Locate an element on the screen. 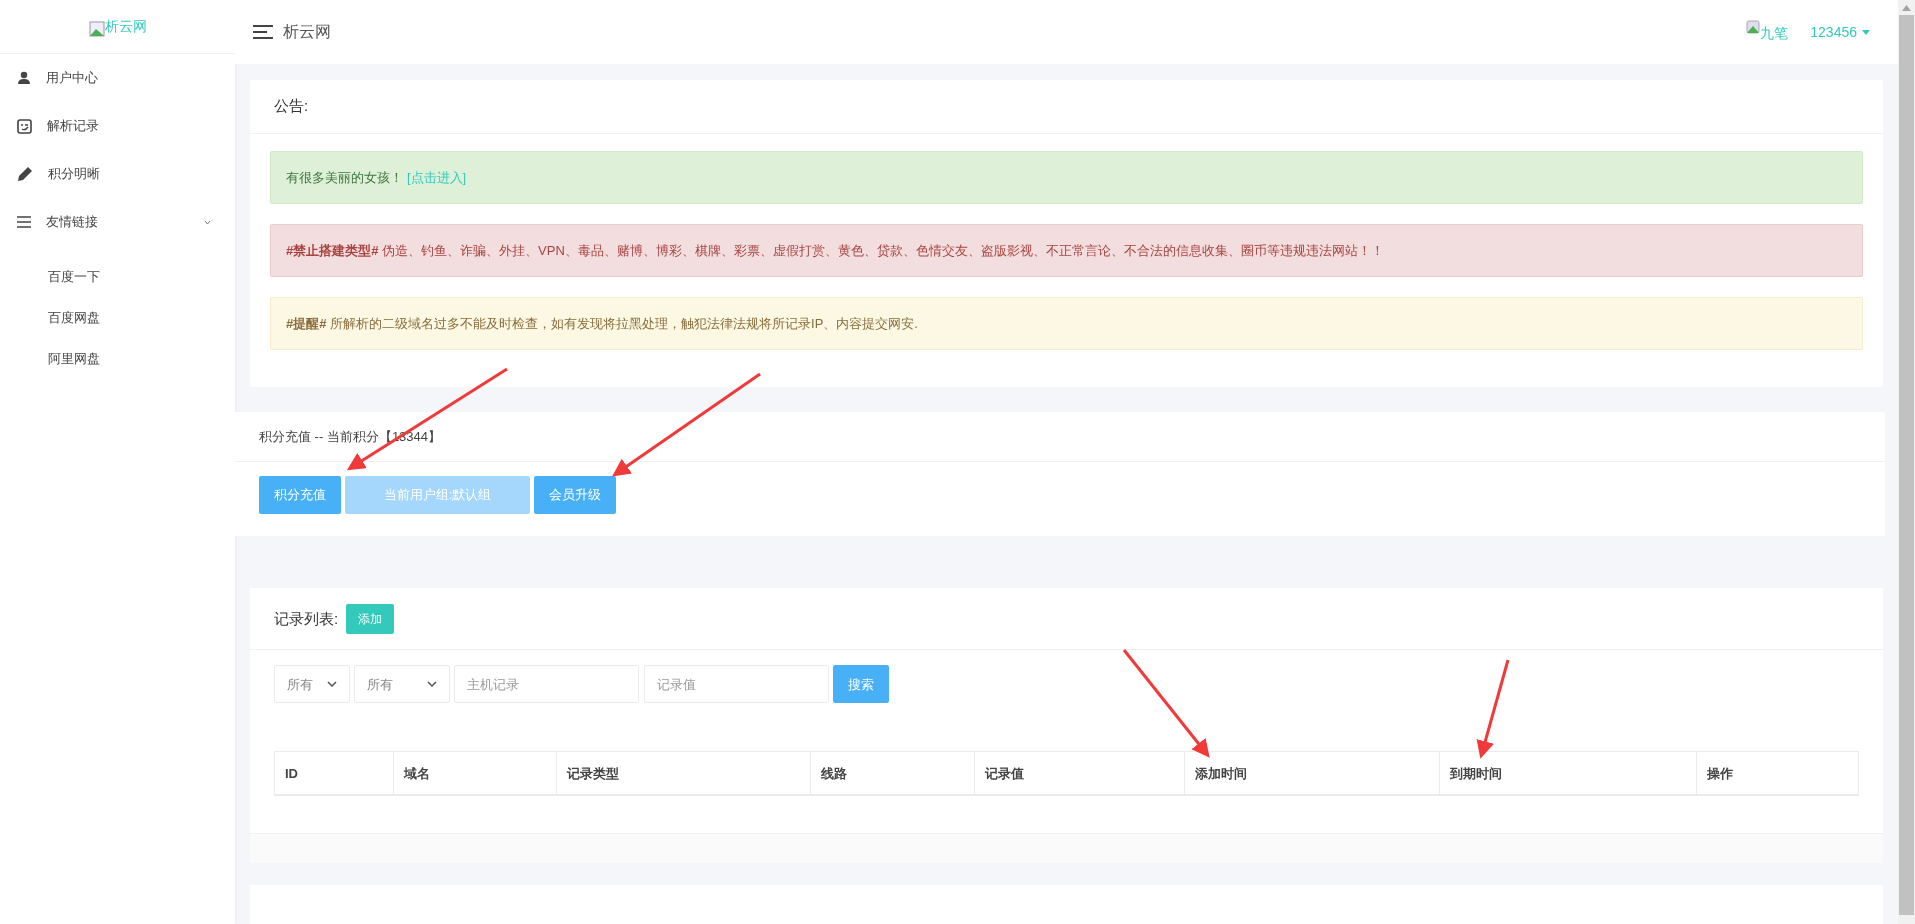 The image size is (1915, 924). sidebar-item: 友情链接 is located at coordinates (117, 222).